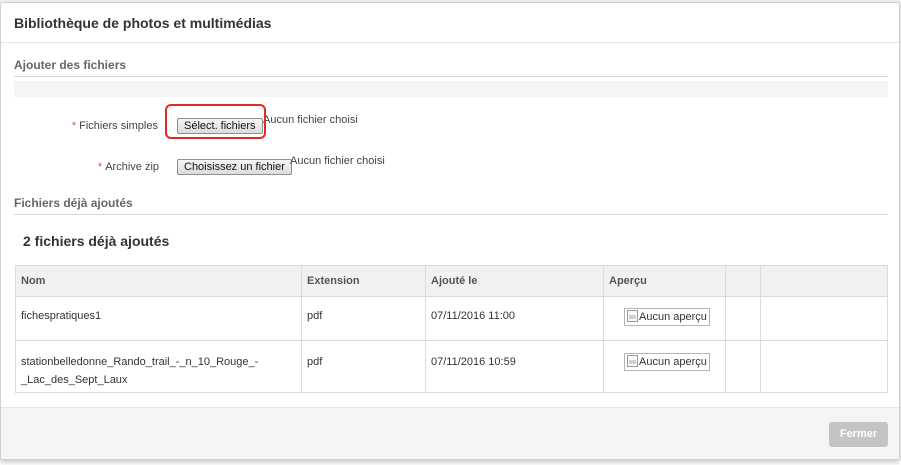 The width and height of the screenshot is (901, 465). What do you see at coordinates (234, 167) in the screenshot?
I see `choose-zip-button: Choisissez un fichier` at bounding box center [234, 167].